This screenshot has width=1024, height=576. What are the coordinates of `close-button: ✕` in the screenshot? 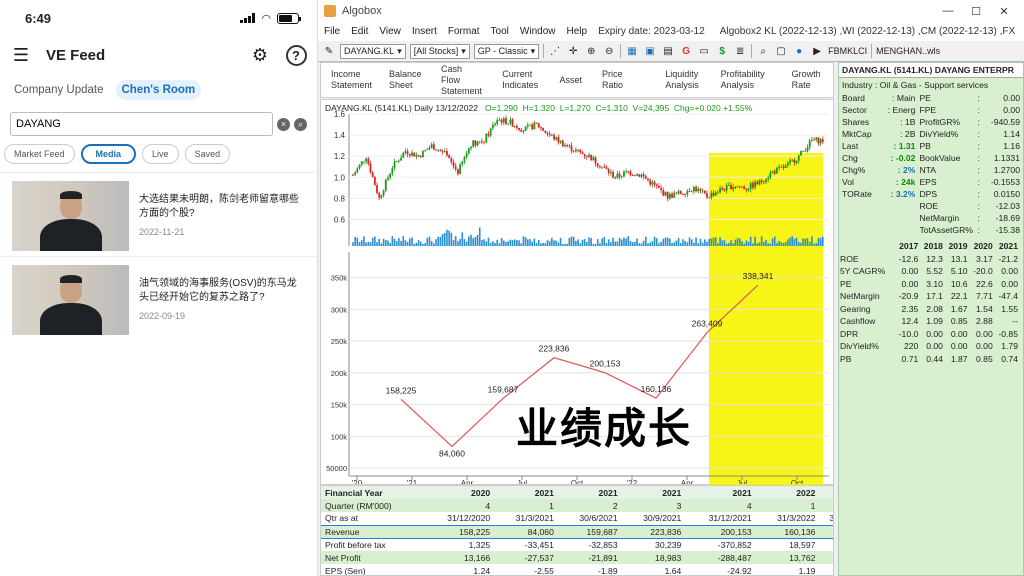 It's located at (1004, 11).